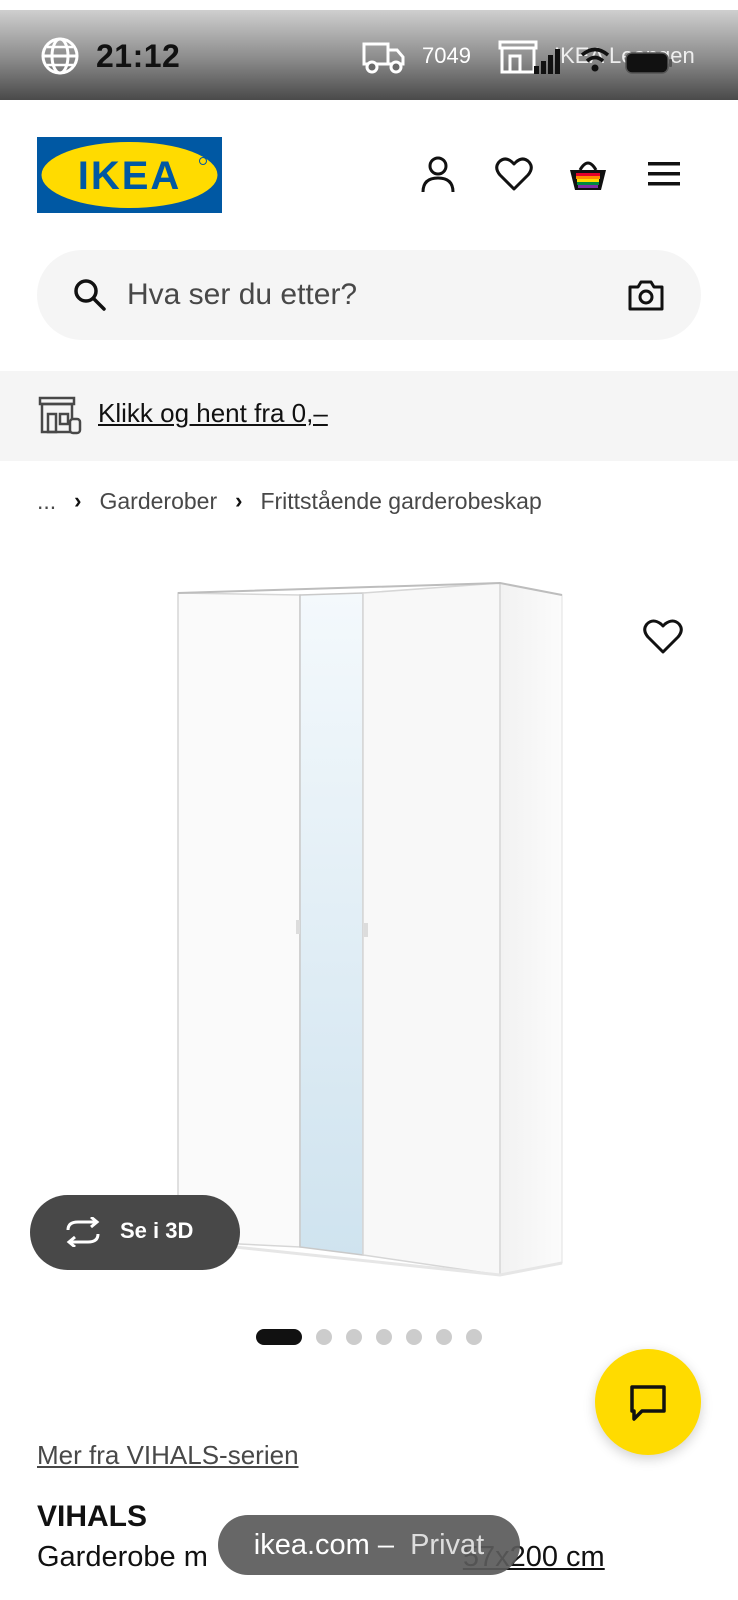 Image resolution: width=738 pixels, height=1600 pixels. What do you see at coordinates (311, 1544) in the screenshot?
I see `toast-domain: ikea.com` at bounding box center [311, 1544].